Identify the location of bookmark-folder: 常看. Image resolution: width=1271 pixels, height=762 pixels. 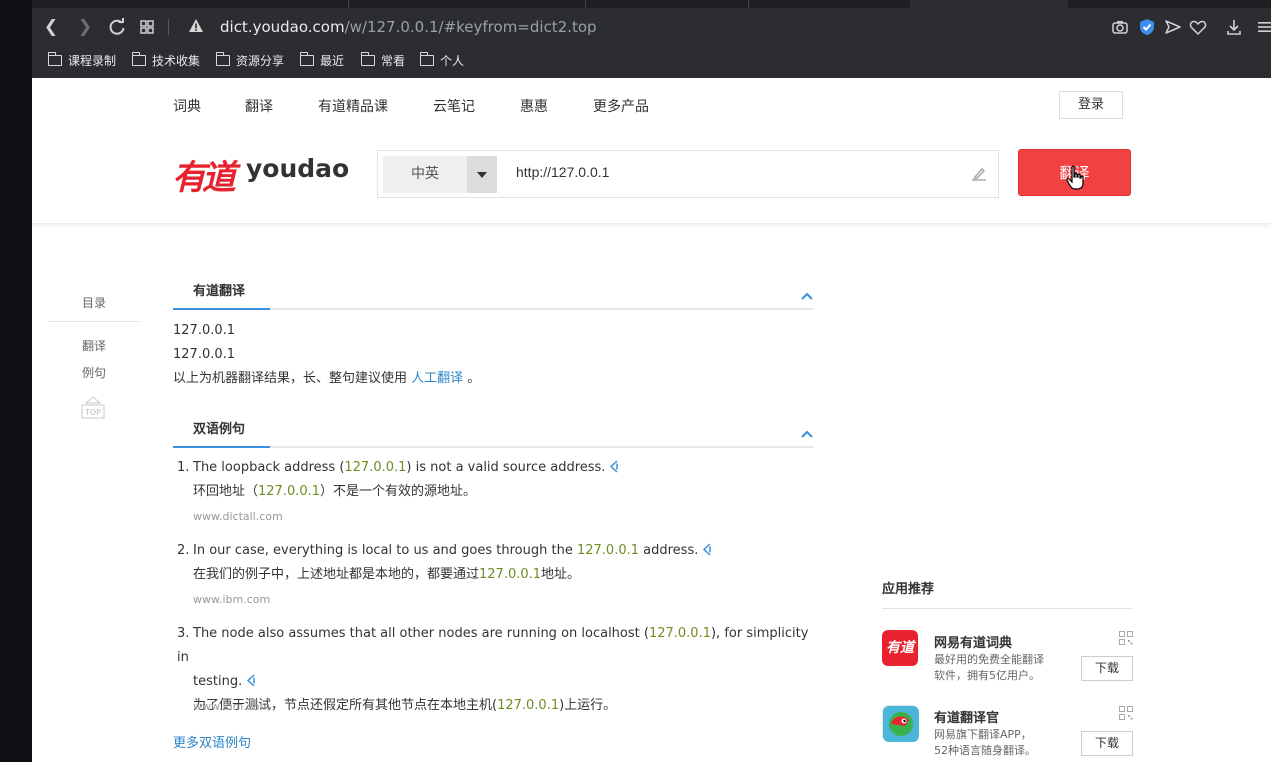
(382, 61).